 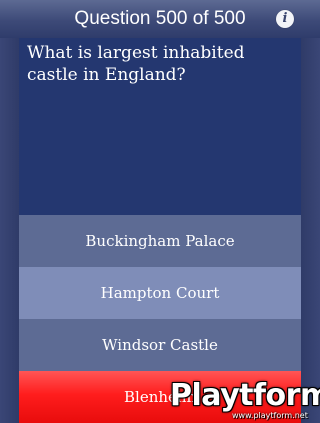 What do you see at coordinates (270, 415) in the screenshot?
I see `watermark-url: www.playtform.net` at bounding box center [270, 415].